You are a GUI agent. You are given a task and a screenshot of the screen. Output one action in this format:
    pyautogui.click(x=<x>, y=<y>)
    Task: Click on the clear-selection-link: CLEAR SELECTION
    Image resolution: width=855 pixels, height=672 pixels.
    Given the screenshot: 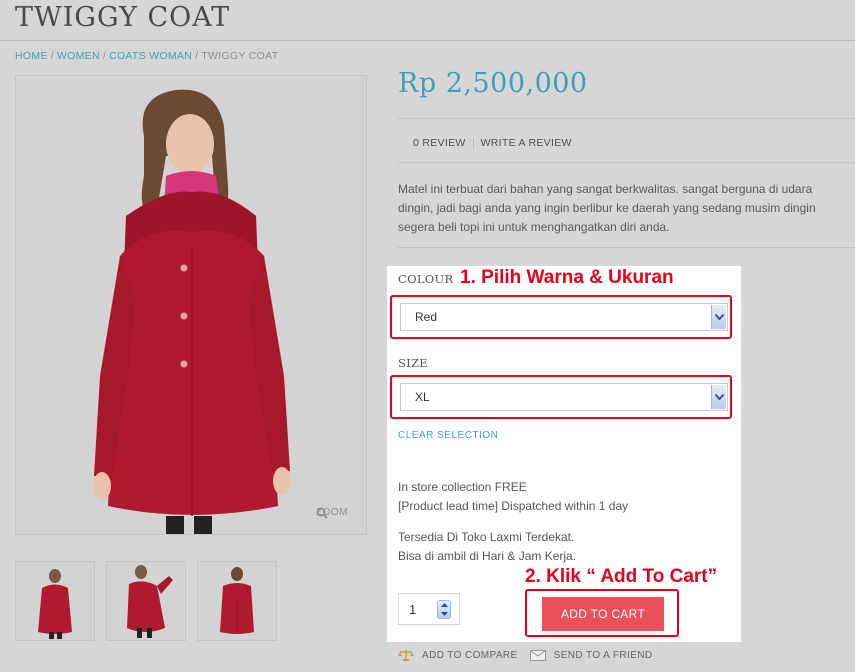 What is the action you would take?
    pyautogui.click(x=448, y=435)
    